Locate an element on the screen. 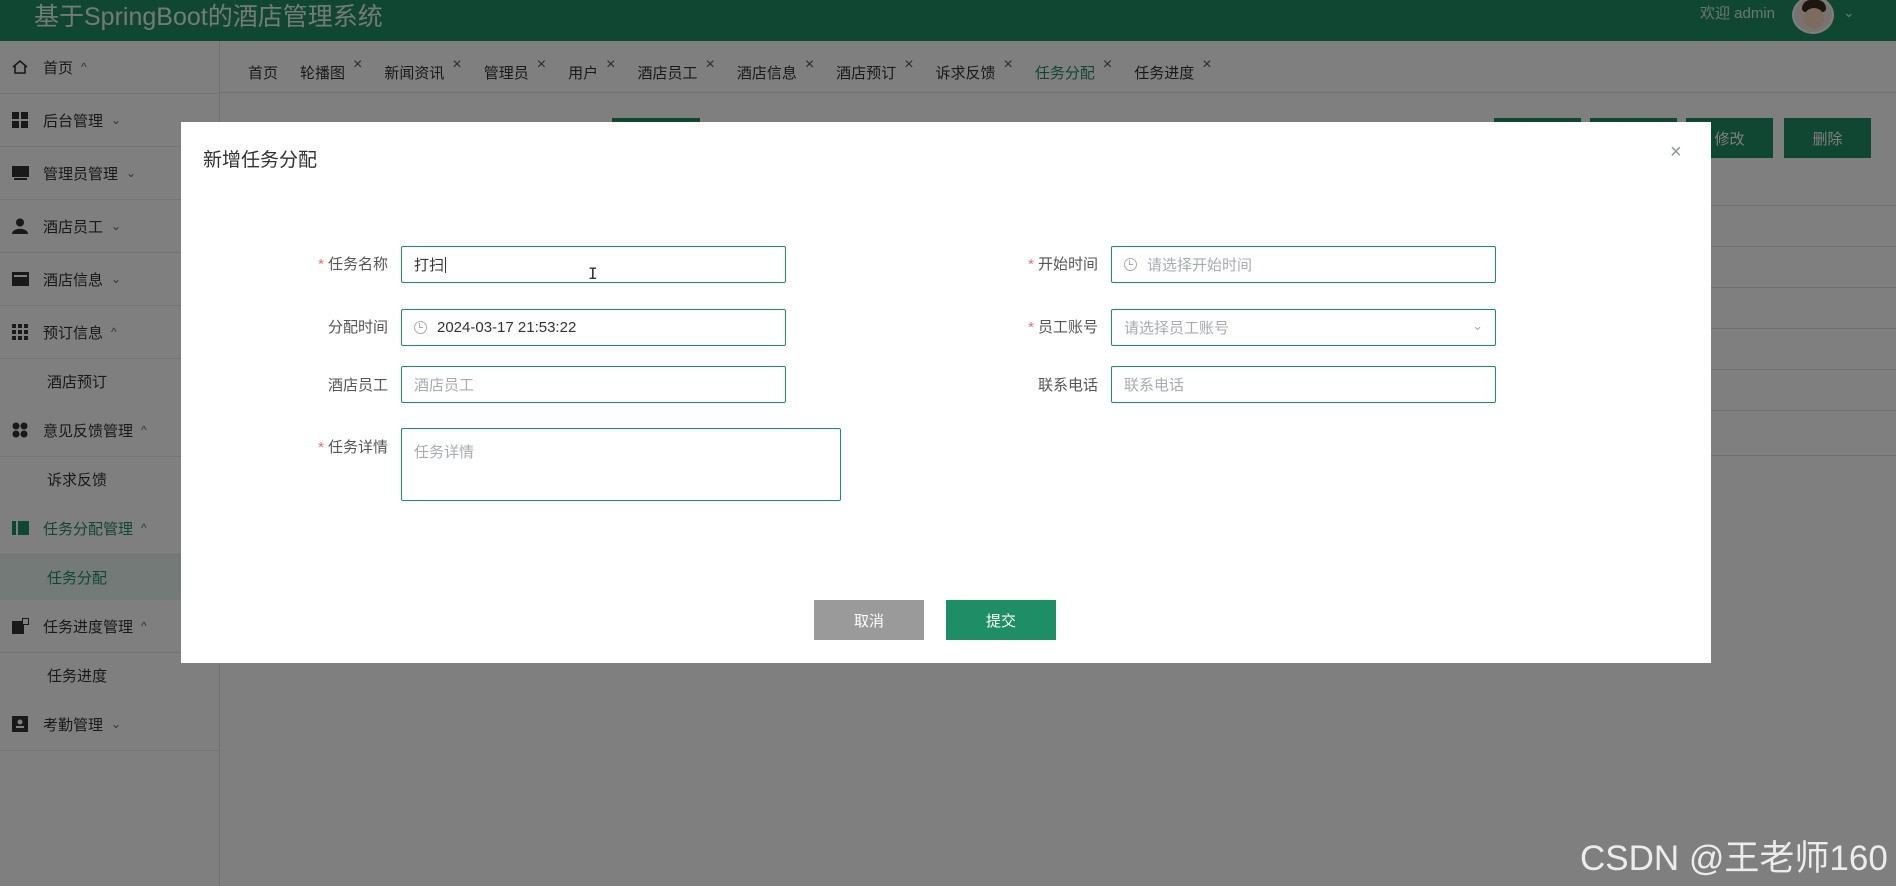  submit-button: 提交 is located at coordinates (1001, 620).